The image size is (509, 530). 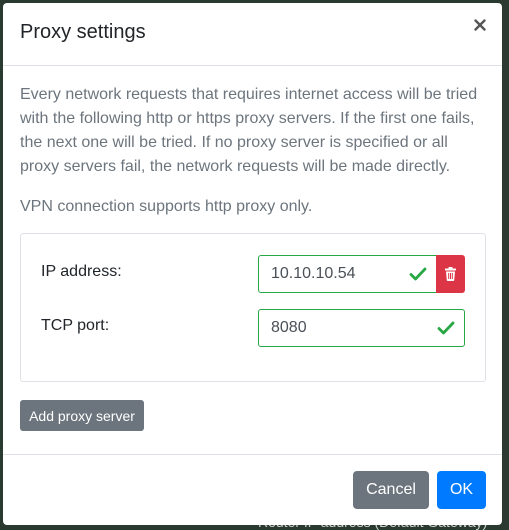 I want to click on delete-proxy-button, so click(x=450, y=274).